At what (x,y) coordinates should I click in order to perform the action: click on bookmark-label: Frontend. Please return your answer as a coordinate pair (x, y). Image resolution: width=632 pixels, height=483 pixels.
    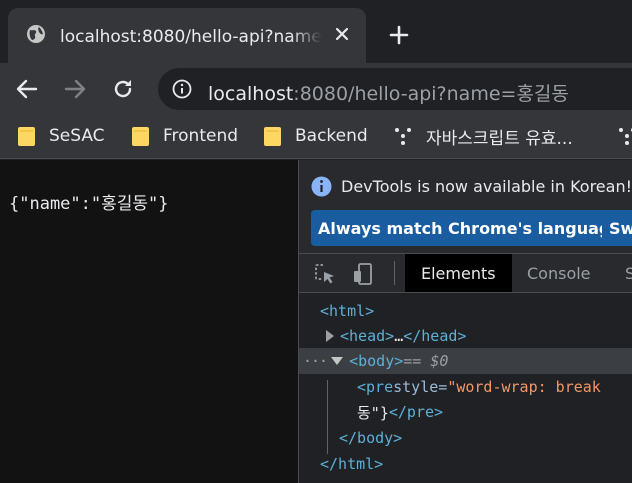
    Looking at the image, I should click on (201, 136).